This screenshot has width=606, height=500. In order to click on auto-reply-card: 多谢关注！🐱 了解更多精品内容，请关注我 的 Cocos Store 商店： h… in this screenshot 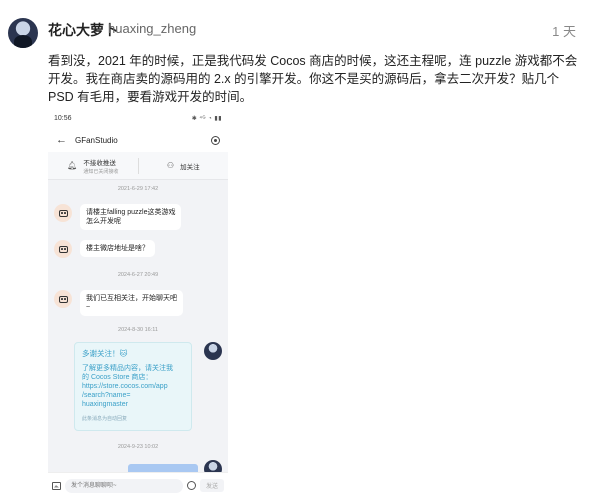, I will do `click(133, 386)`.